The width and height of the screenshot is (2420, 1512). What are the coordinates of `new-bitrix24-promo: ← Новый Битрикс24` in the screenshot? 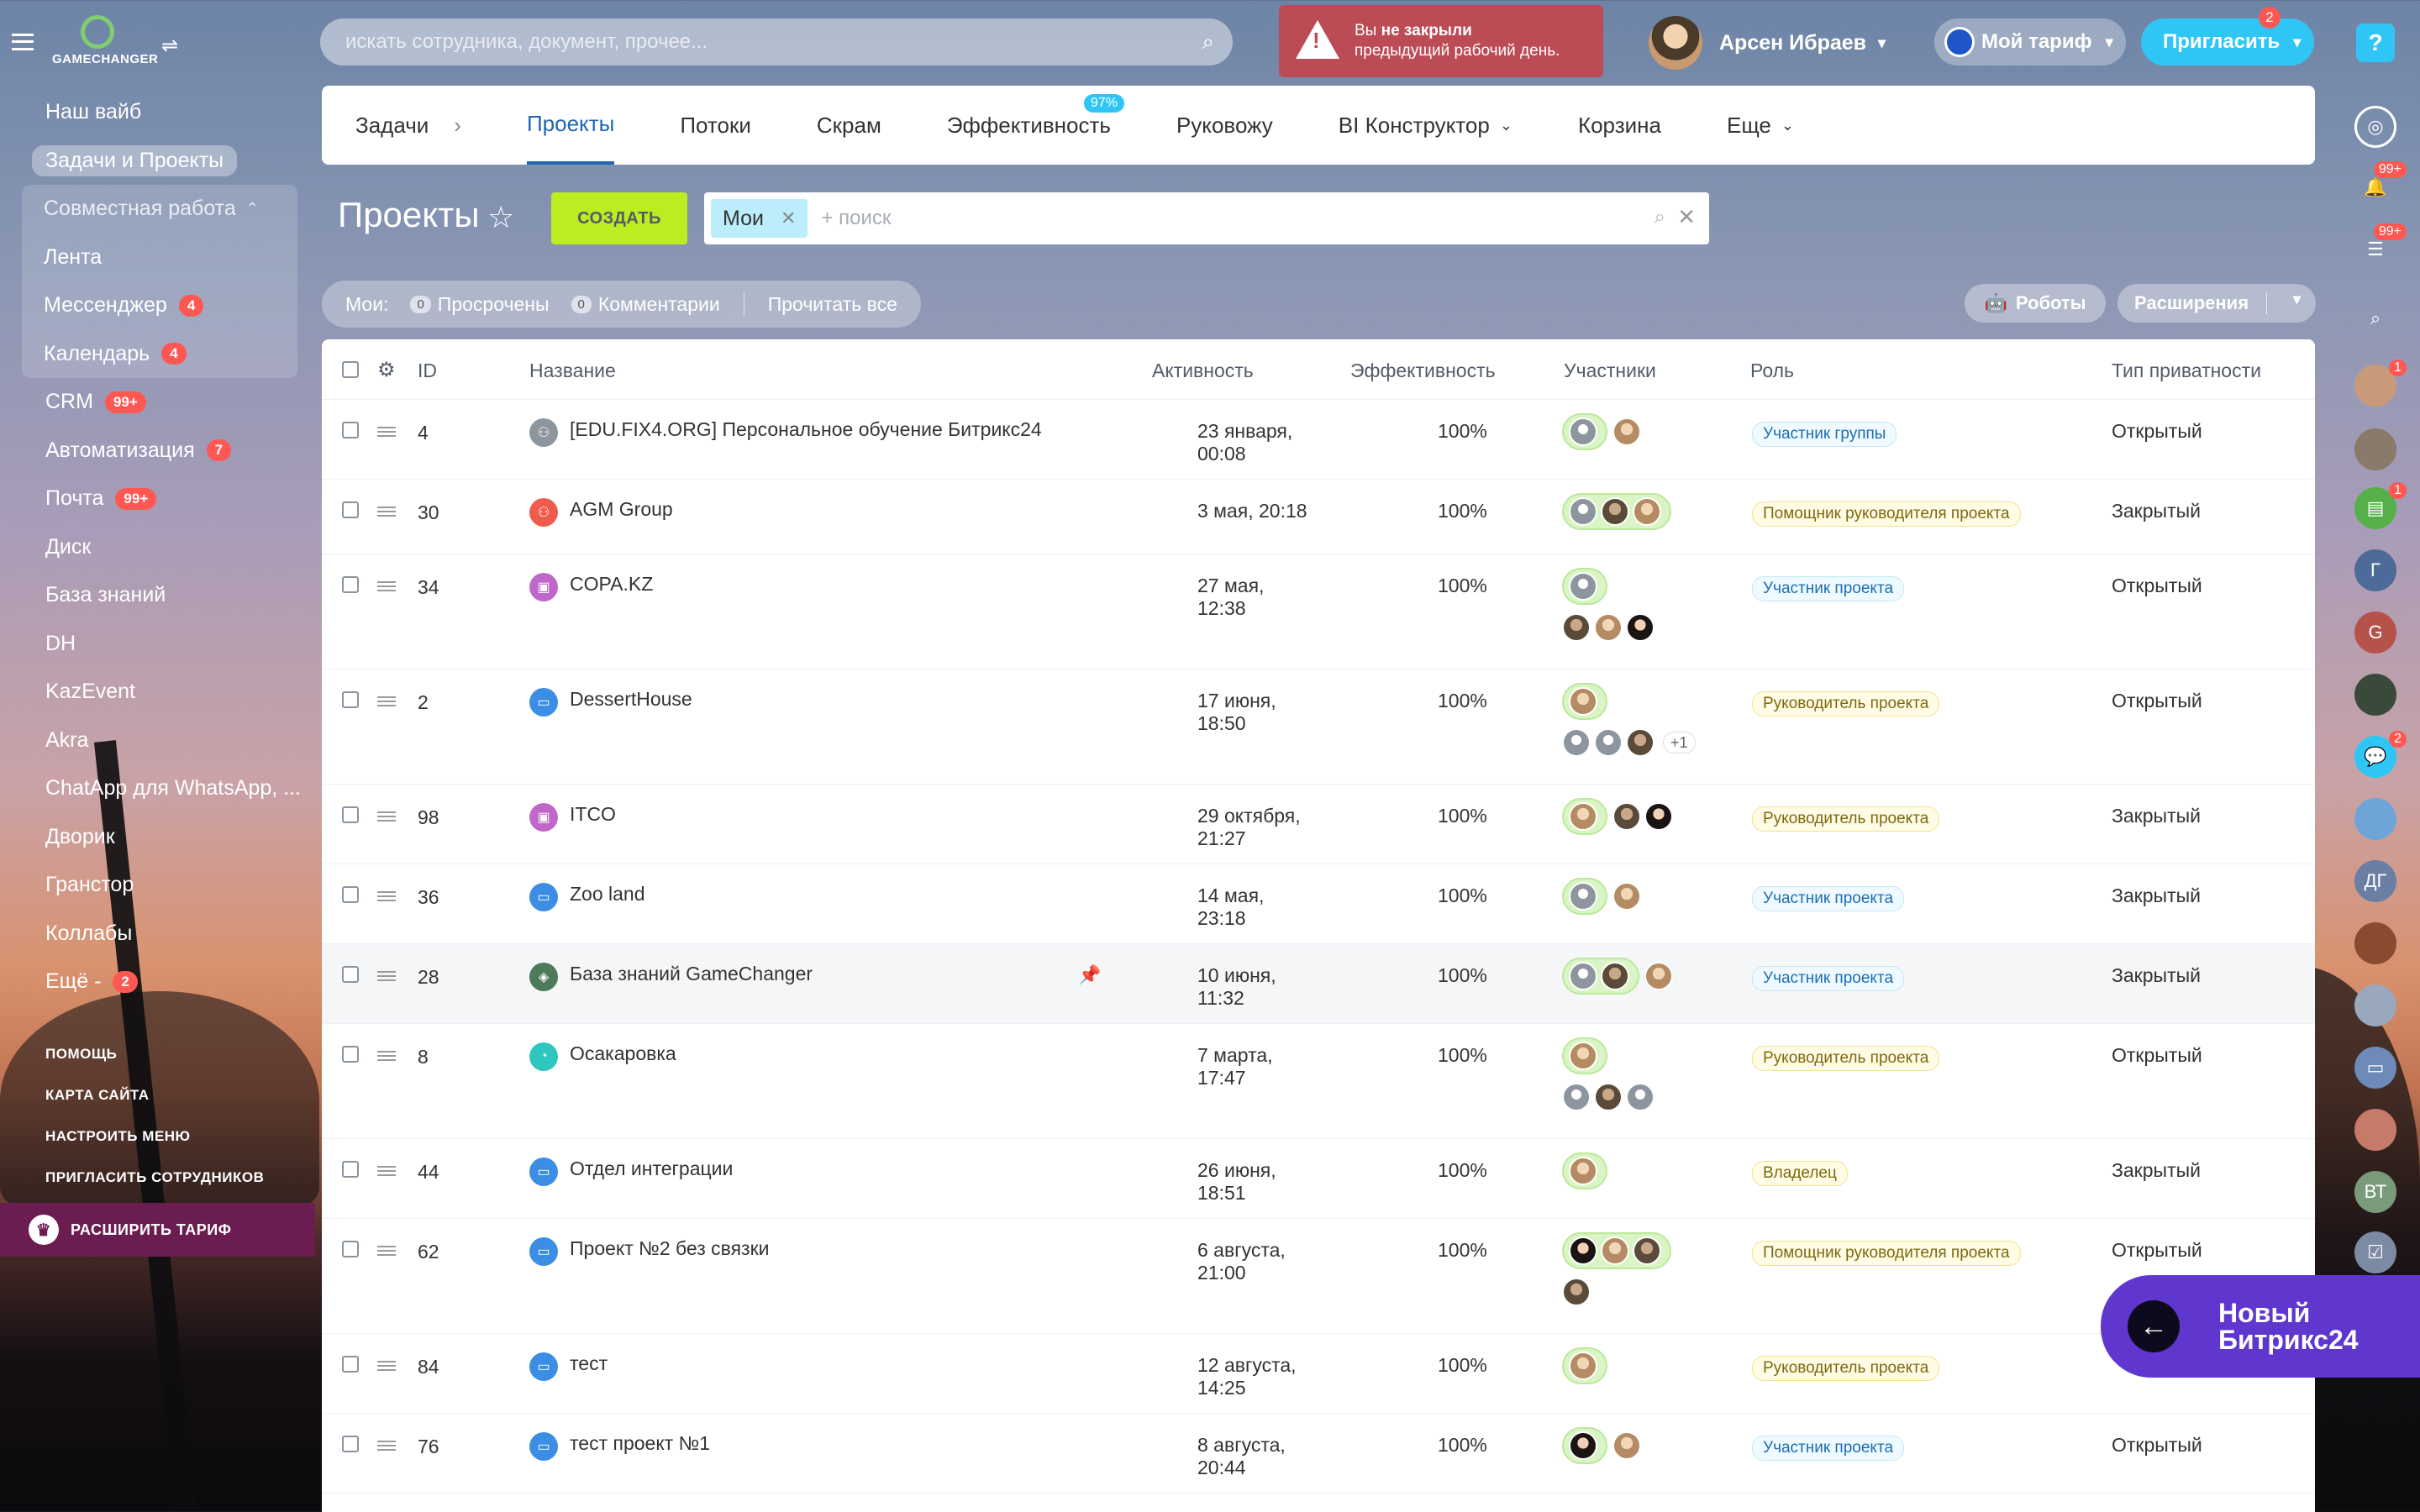 It's located at (2261, 1326).